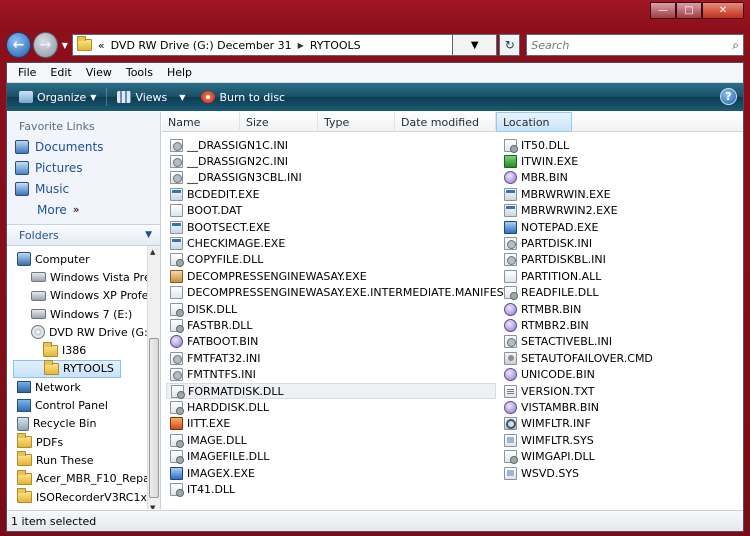 This screenshot has width=750, height=536. Describe the element at coordinates (600, 325) in the screenshot. I see `file-item: RTMBR2.BIN` at that location.